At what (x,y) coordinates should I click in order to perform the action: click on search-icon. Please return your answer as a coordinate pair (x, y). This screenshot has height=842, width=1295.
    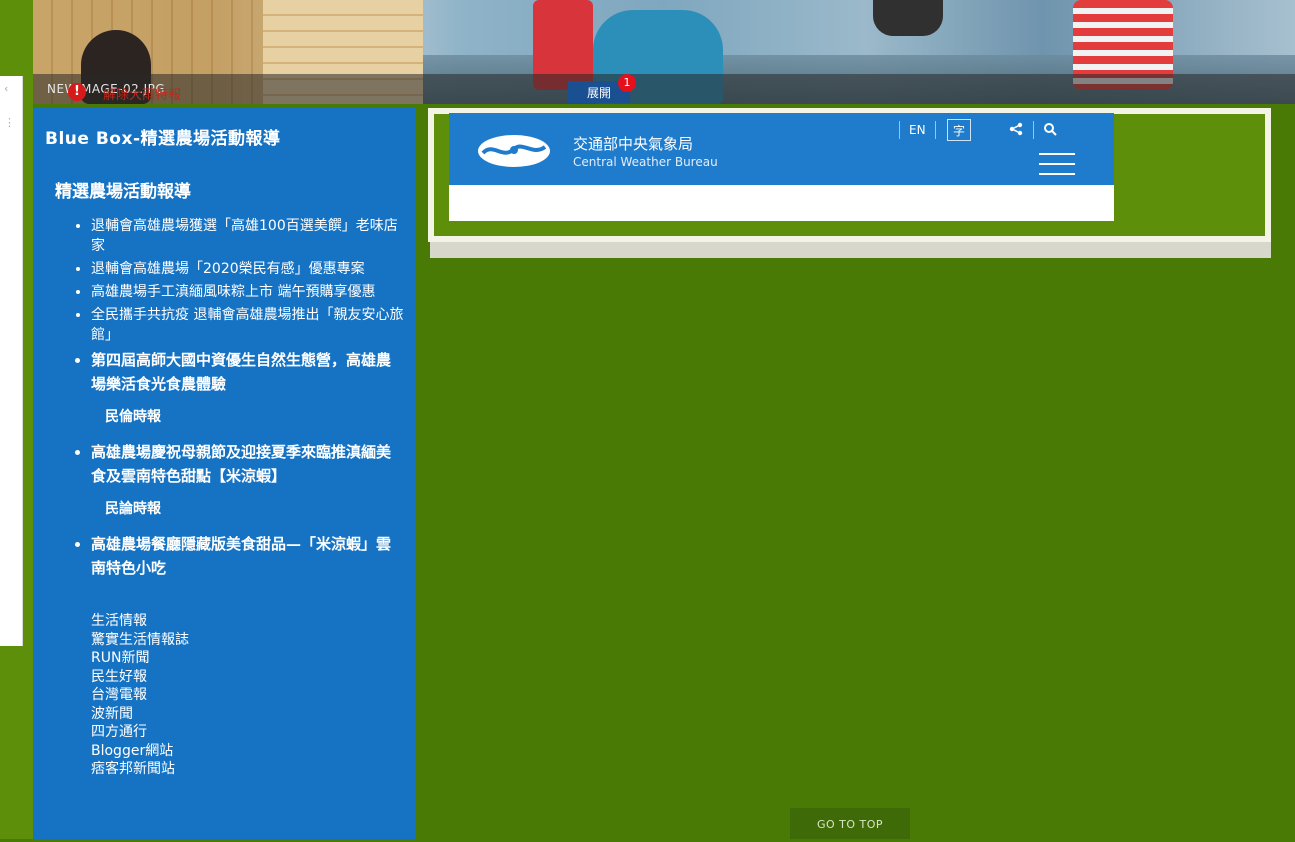
    Looking at the image, I should click on (1050, 129).